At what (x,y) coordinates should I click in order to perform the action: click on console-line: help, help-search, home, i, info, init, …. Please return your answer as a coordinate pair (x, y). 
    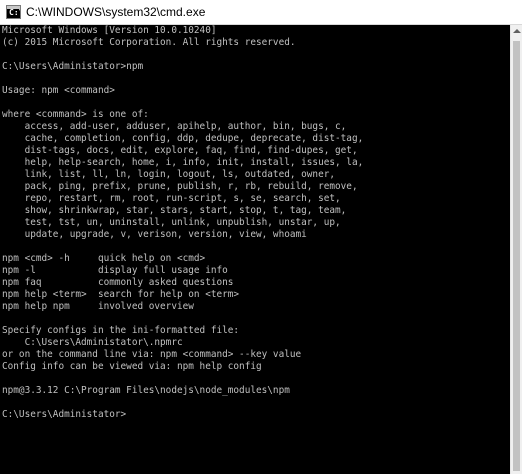
    Looking at the image, I should click on (183, 162).